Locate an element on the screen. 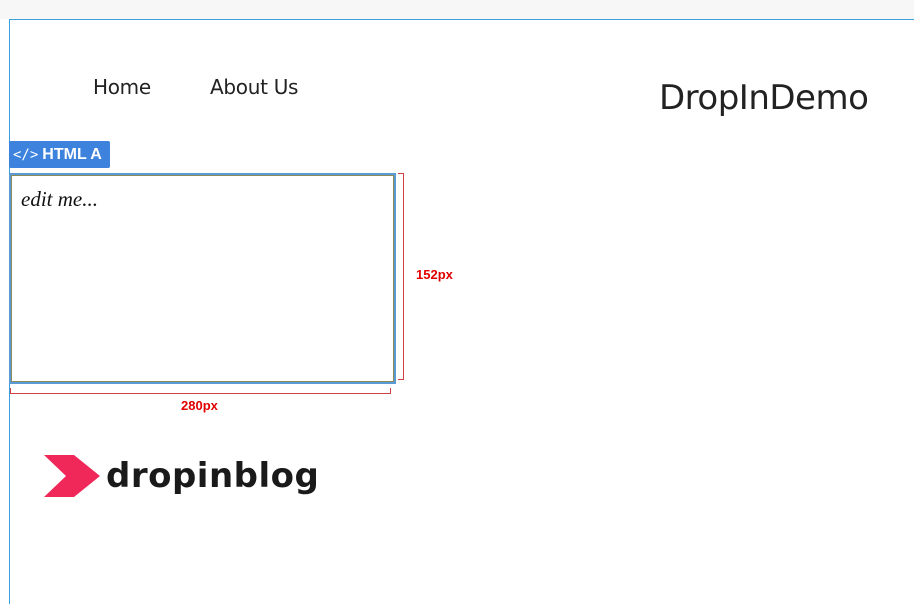 This screenshot has height=604, width=914. height-dimension-bracket is located at coordinates (401, 276).